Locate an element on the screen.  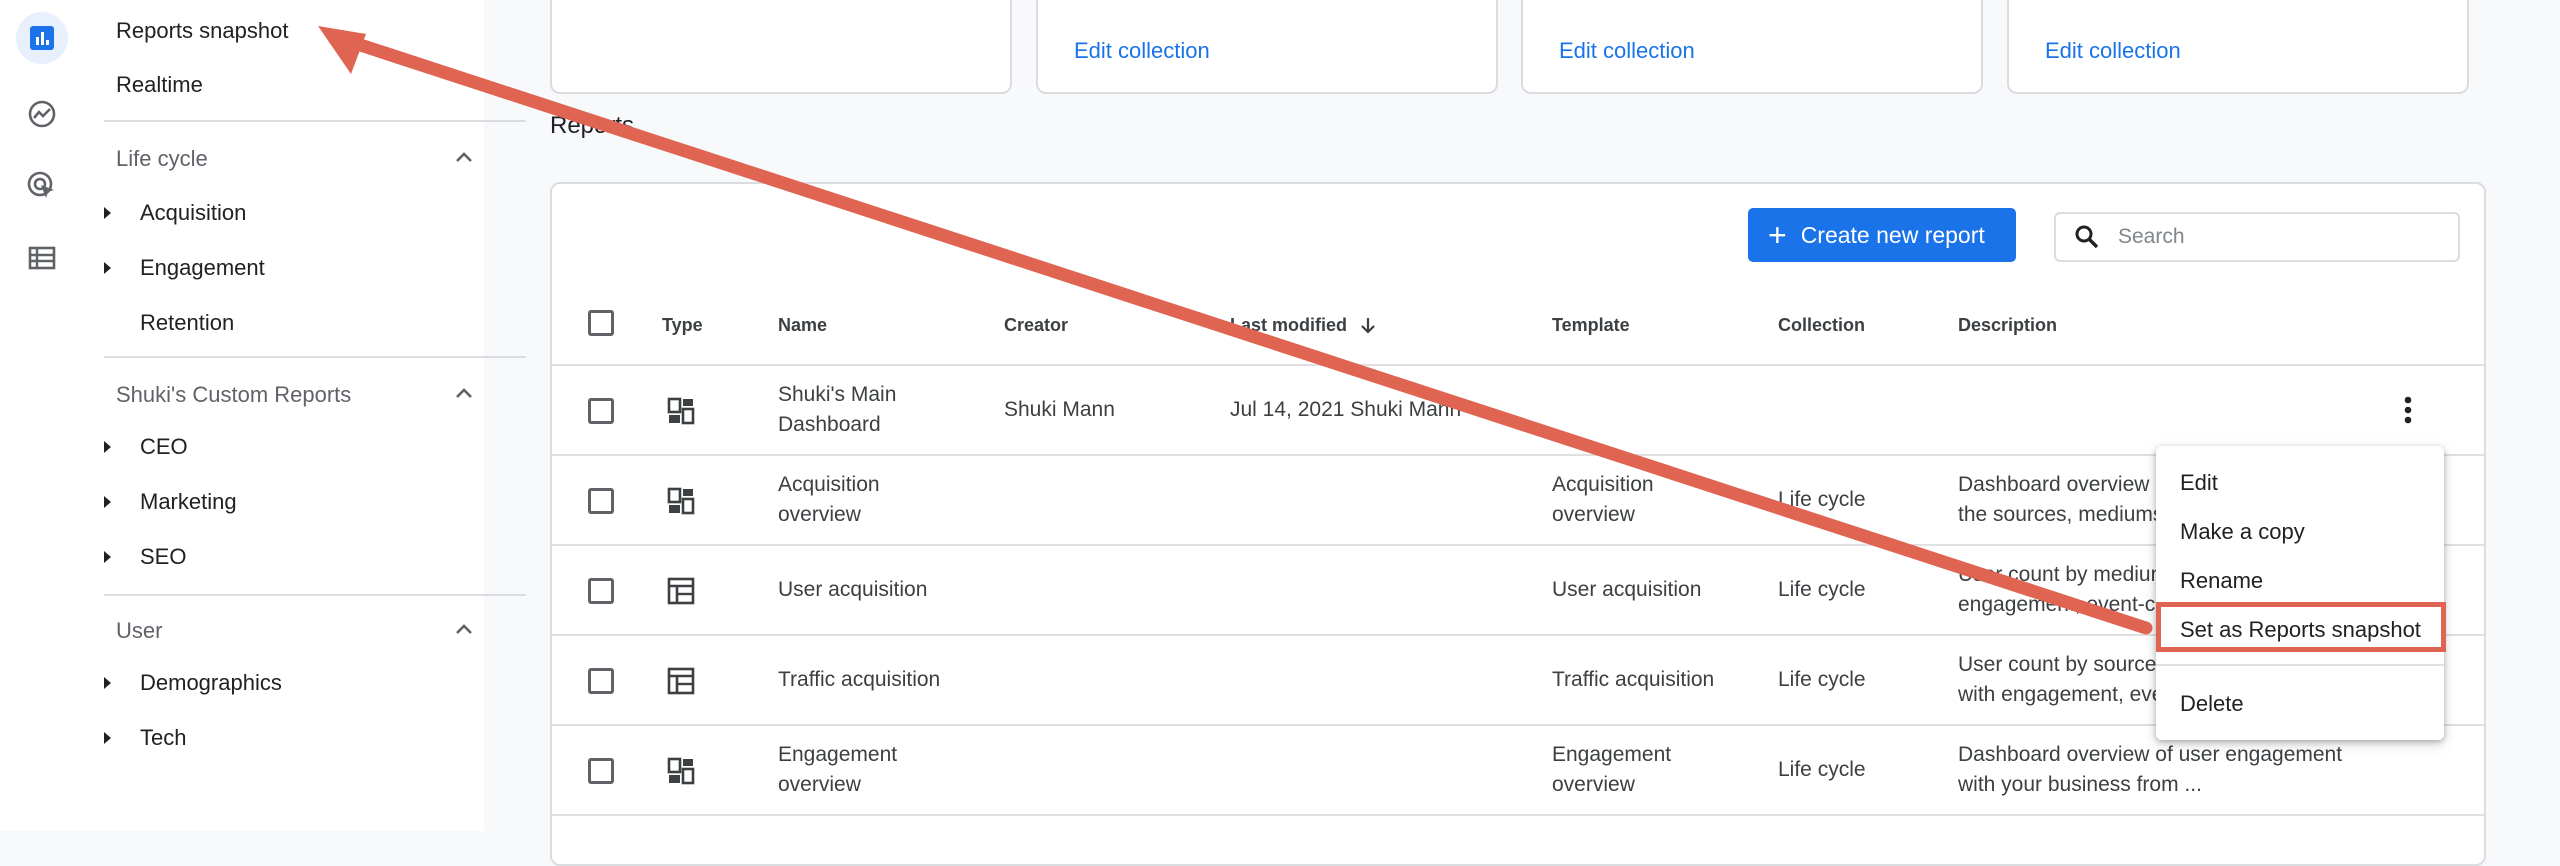
header-divider is located at coordinates (1518, 365).